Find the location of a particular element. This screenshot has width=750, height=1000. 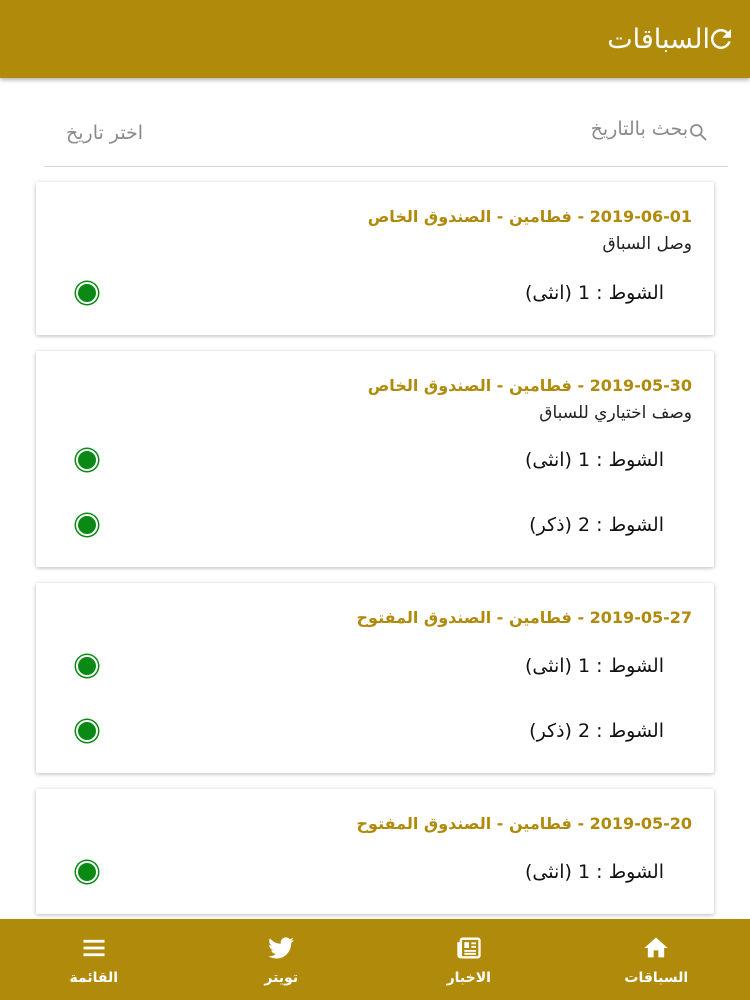

race-title: 2019-05-20 - فطامين - الصندوق المفتوح is located at coordinates (524, 823).